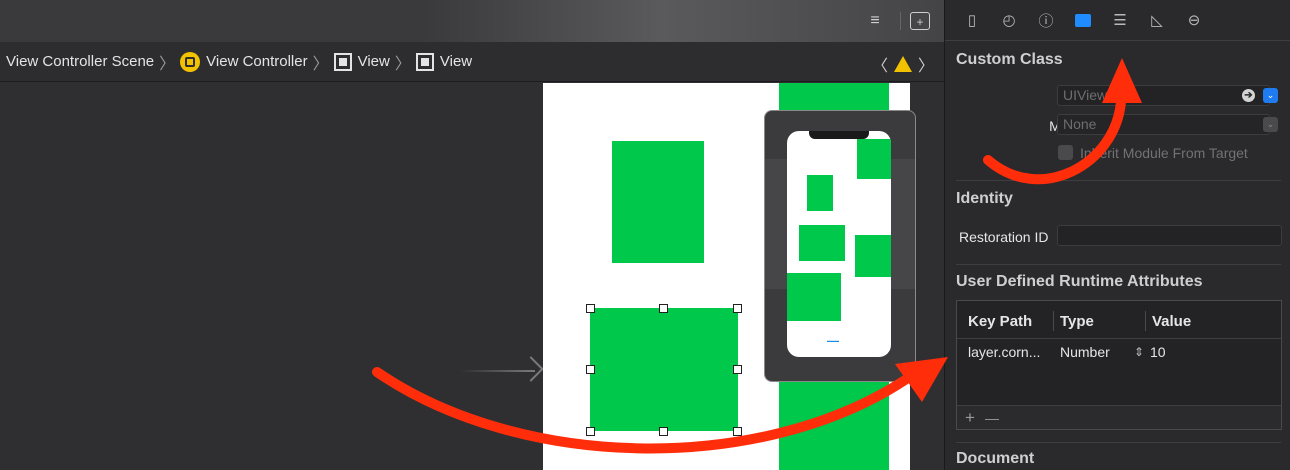  I want to click on annotation-arrow-bottom, so click(641, 410).